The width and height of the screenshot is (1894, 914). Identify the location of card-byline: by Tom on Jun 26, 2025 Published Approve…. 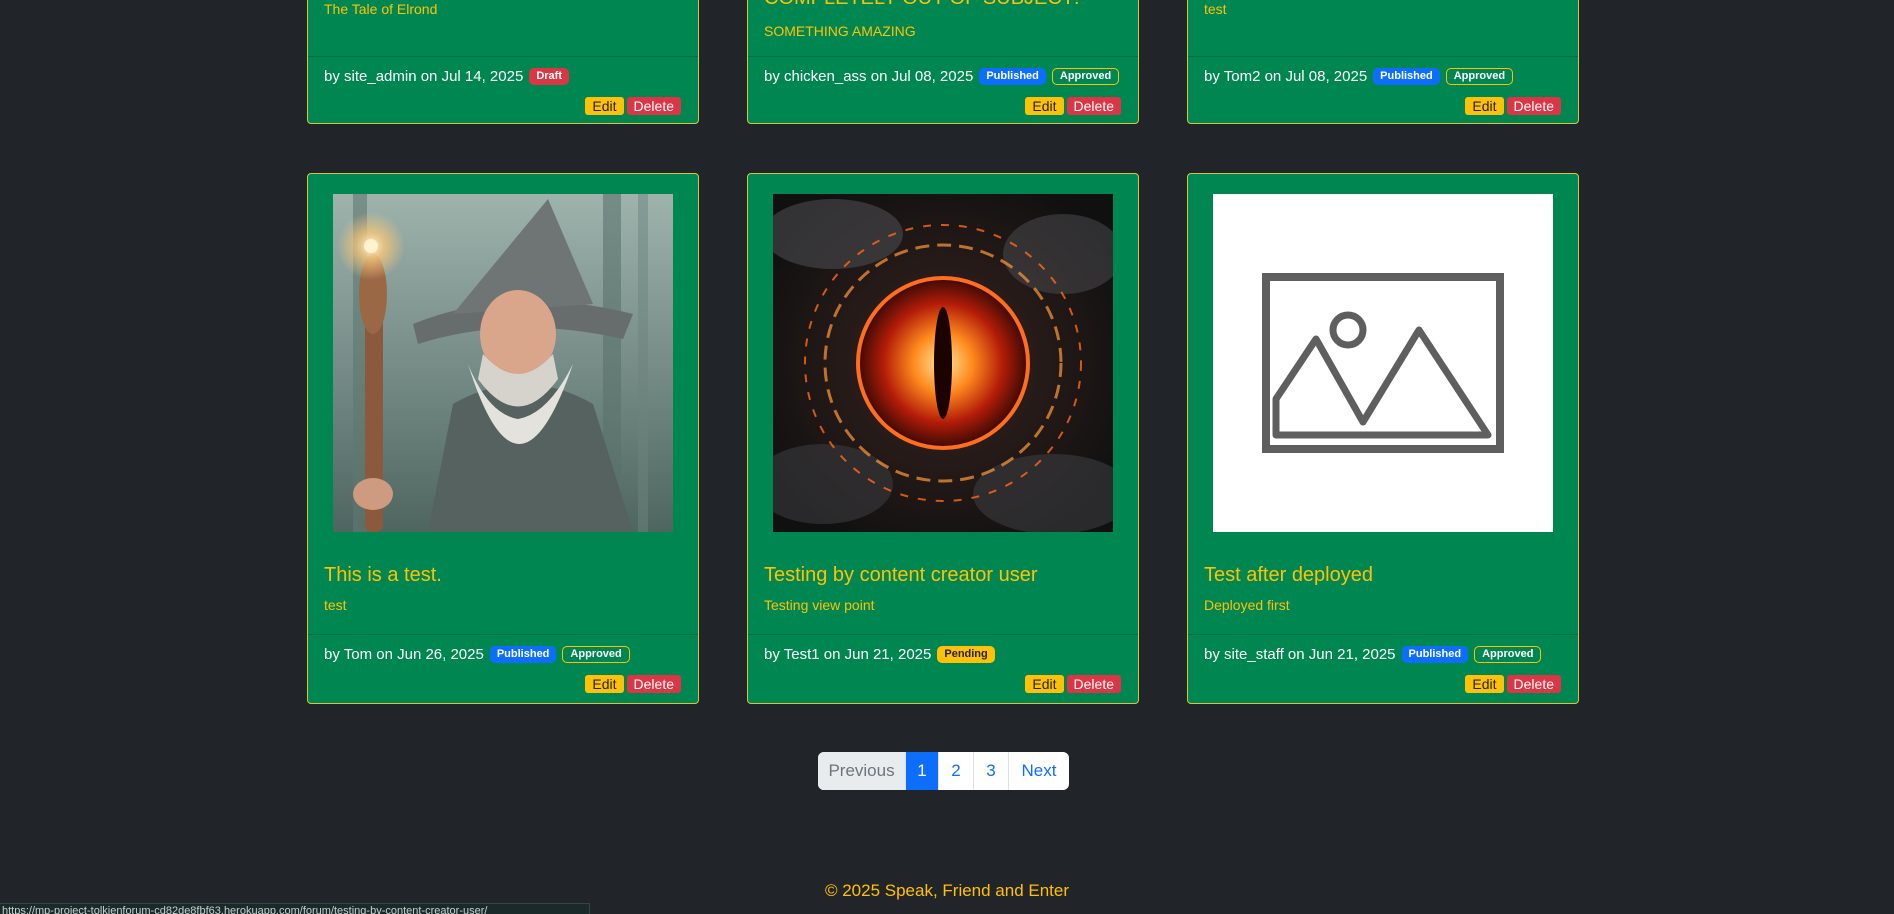
(477, 654).